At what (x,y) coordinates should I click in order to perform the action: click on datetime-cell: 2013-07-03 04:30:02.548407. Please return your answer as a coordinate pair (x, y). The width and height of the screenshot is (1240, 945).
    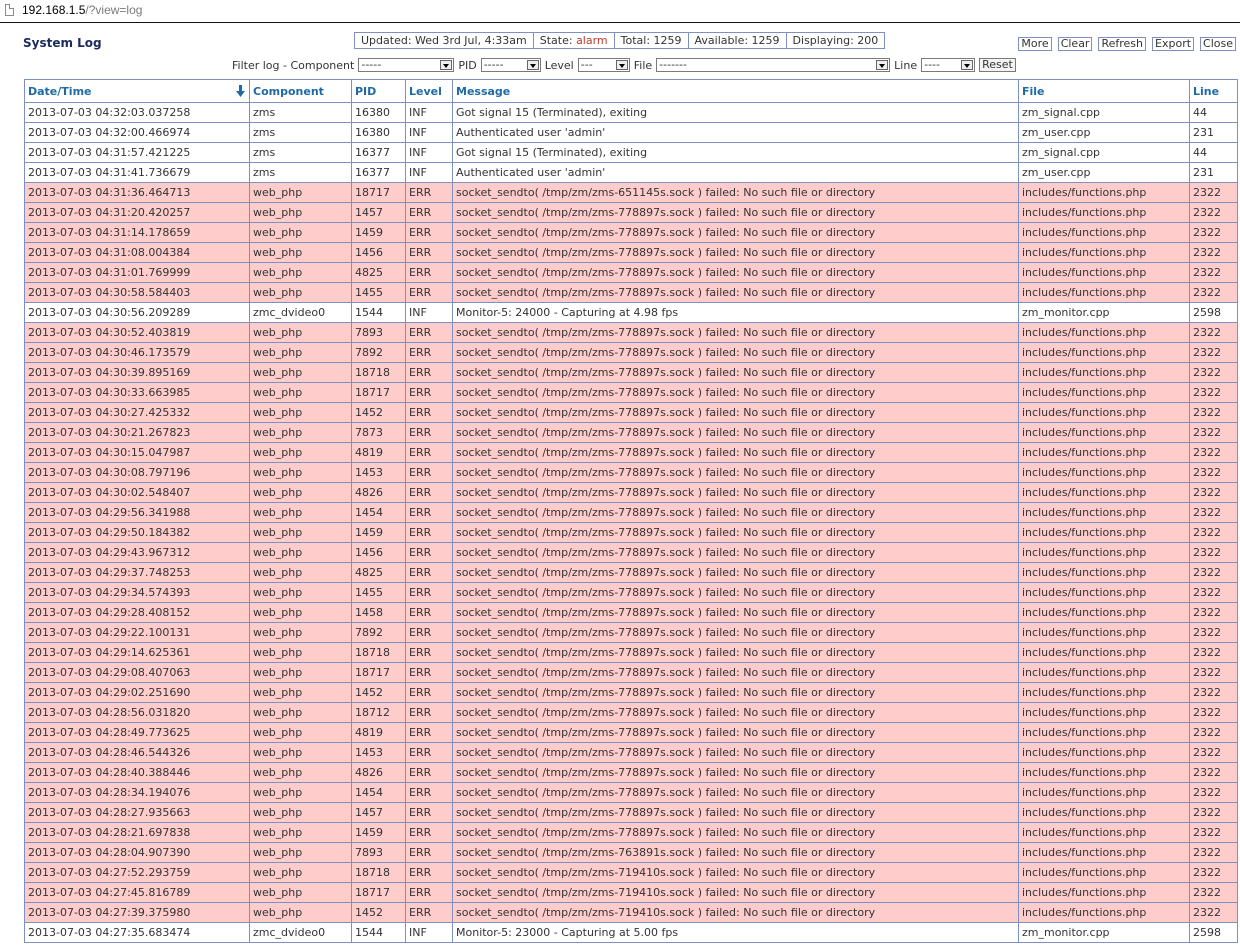
    Looking at the image, I should click on (137, 492).